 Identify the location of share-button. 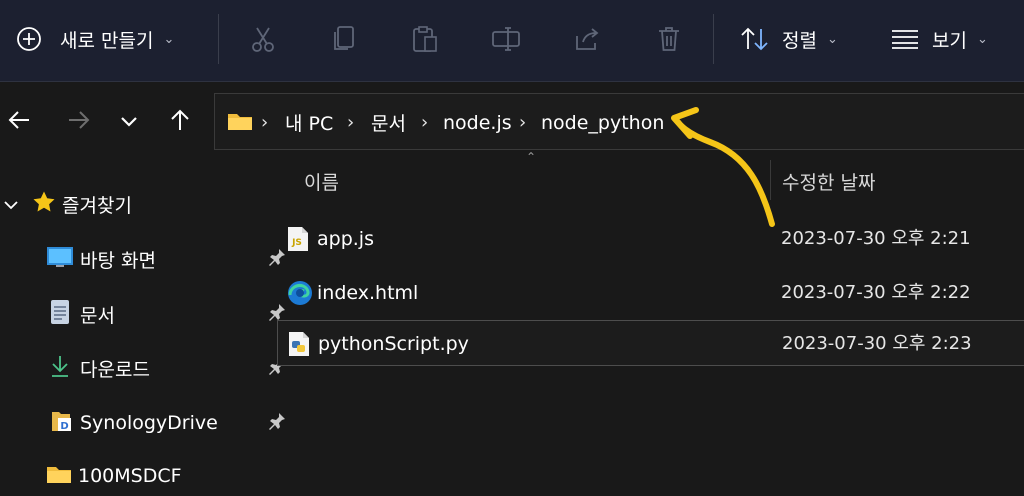
(588, 39).